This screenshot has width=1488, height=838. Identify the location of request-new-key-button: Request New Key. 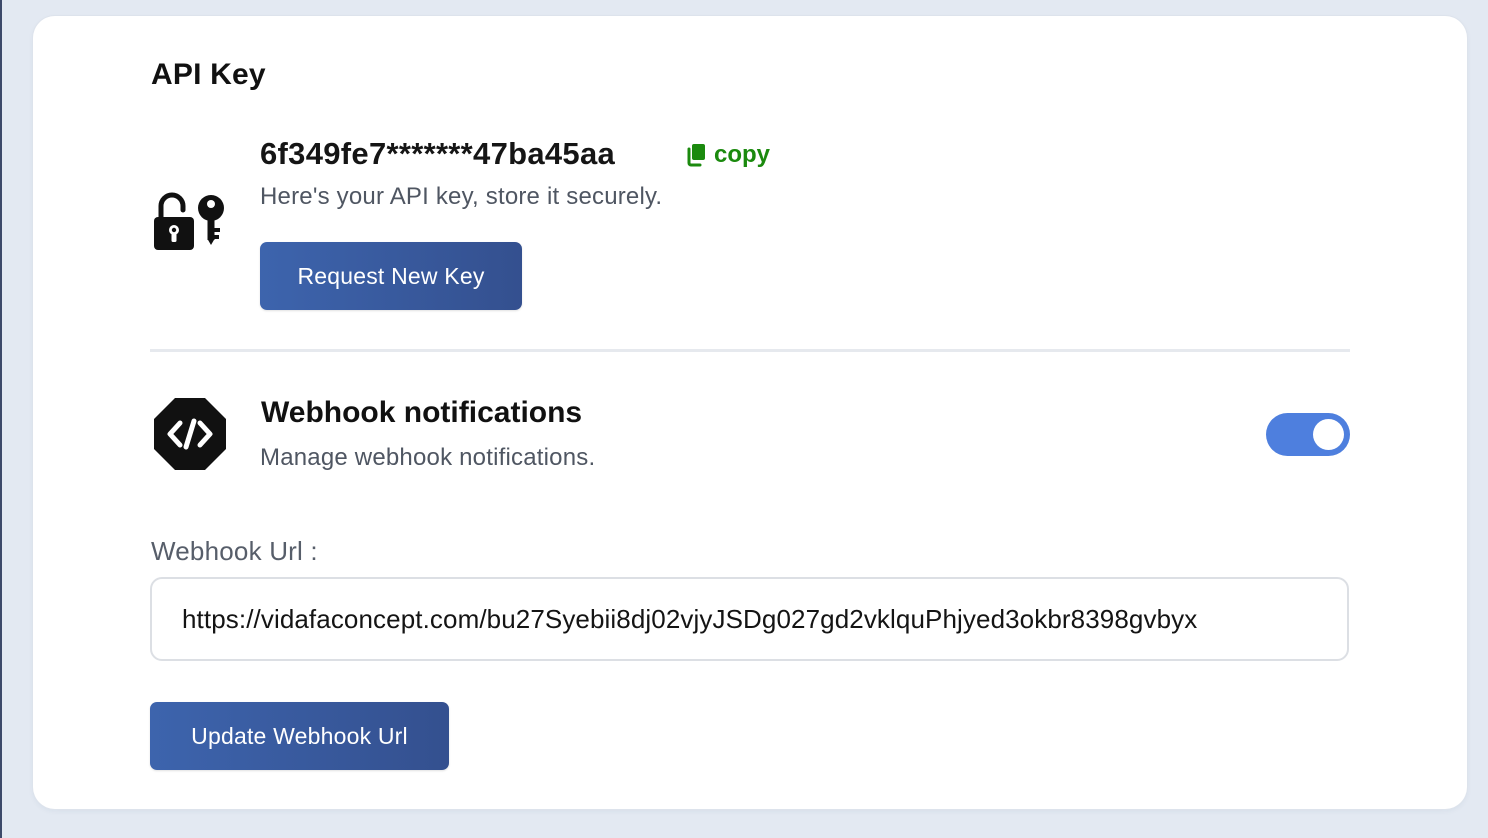
(391, 276).